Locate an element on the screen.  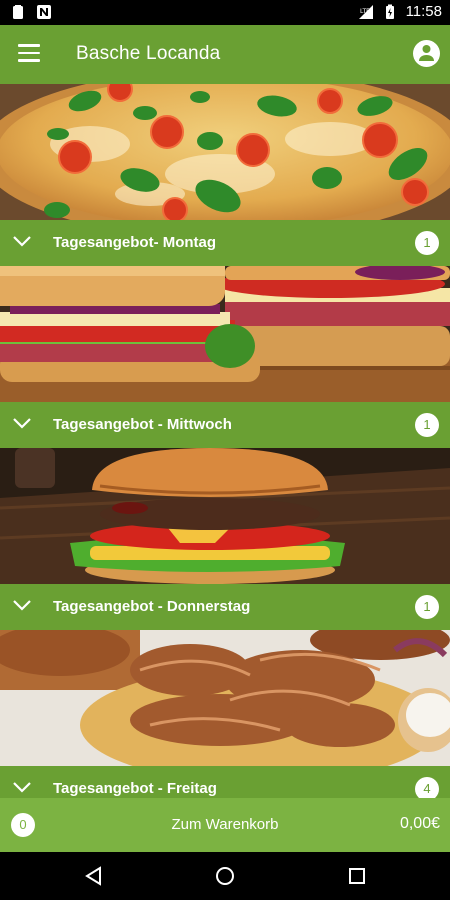
menu-icon is located at coordinates (29, 54).